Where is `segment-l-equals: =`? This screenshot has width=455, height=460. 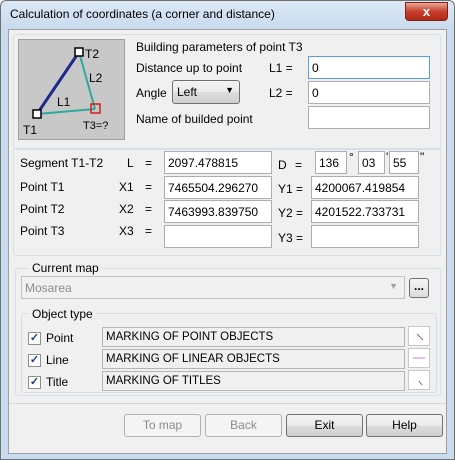
segment-l-equals: = is located at coordinates (149, 163).